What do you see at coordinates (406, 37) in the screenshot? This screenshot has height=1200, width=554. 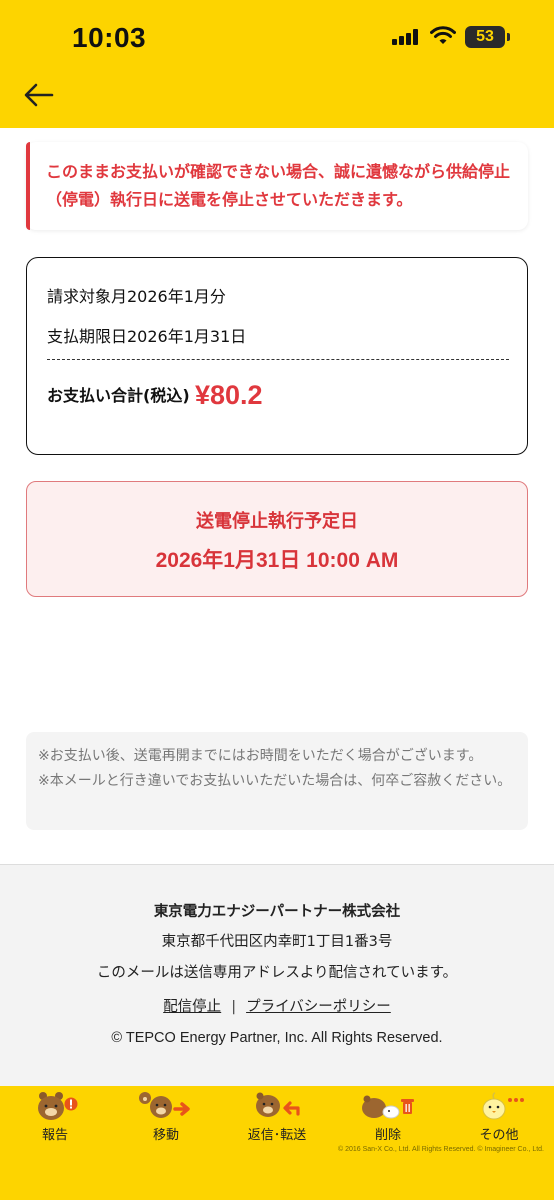 I see `cellular-signal-icon` at bounding box center [406, 37].